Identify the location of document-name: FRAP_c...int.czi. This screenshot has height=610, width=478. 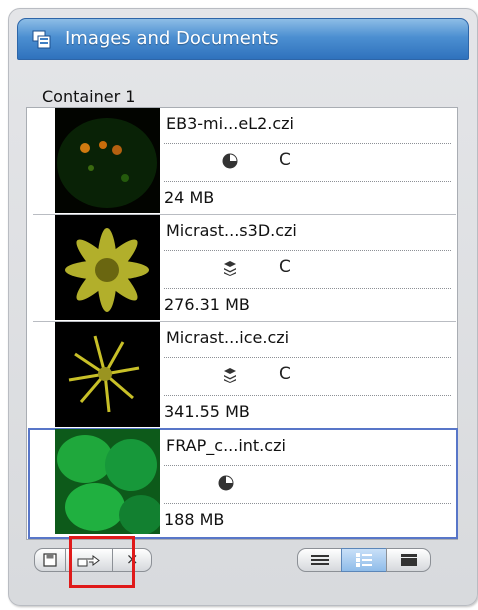
(226, 445).